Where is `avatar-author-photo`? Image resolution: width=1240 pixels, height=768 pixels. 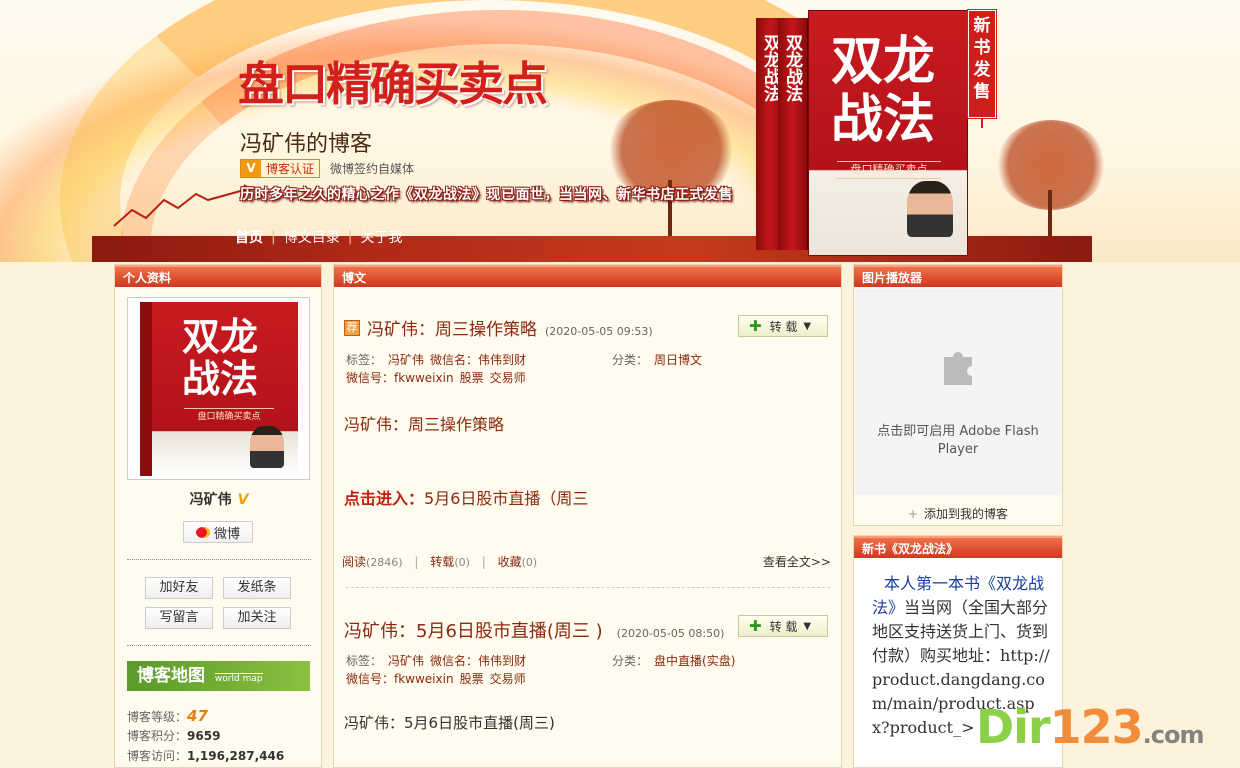 avatar-author-photo is located at coordinates (267, 447).